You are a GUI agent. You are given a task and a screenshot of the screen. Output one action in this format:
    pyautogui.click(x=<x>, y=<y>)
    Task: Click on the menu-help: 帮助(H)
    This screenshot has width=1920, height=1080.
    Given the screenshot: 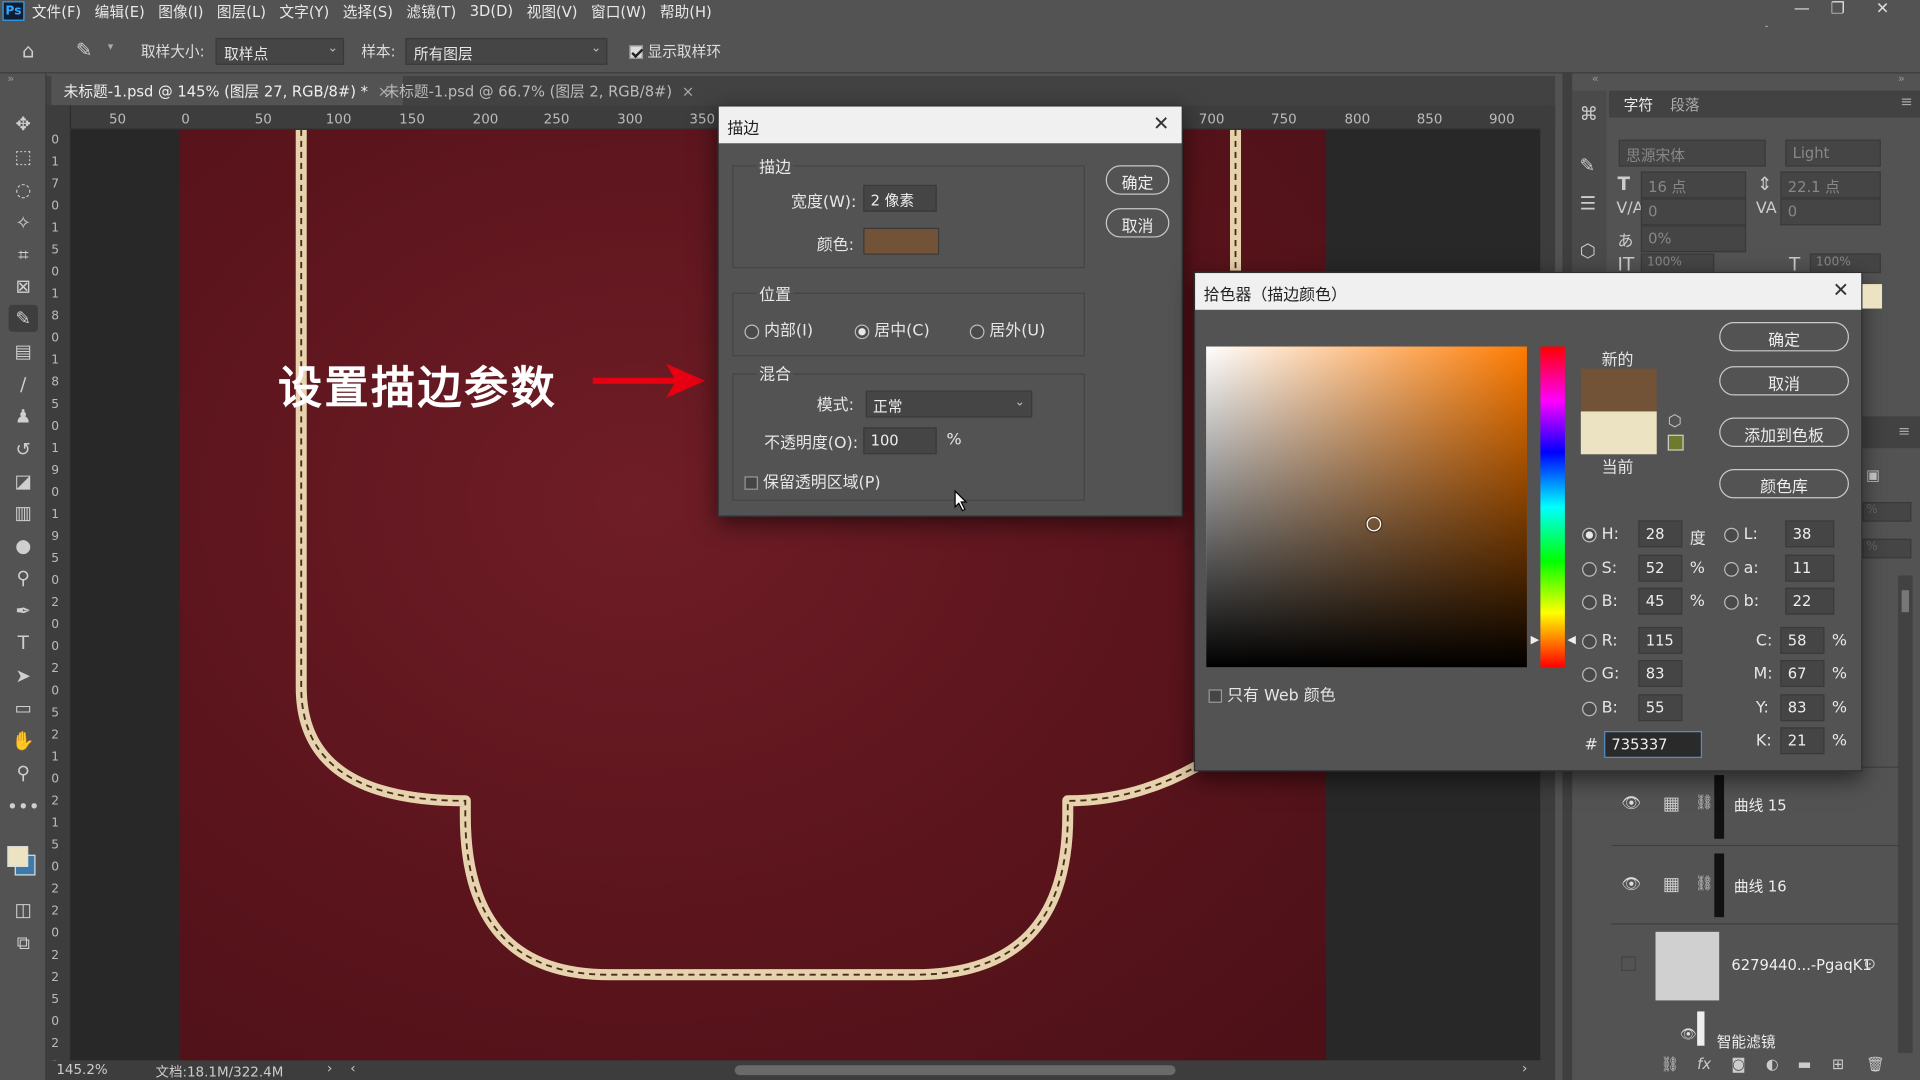 What is the action you would take?
    pyautogui.click(x=686, y=11)
    